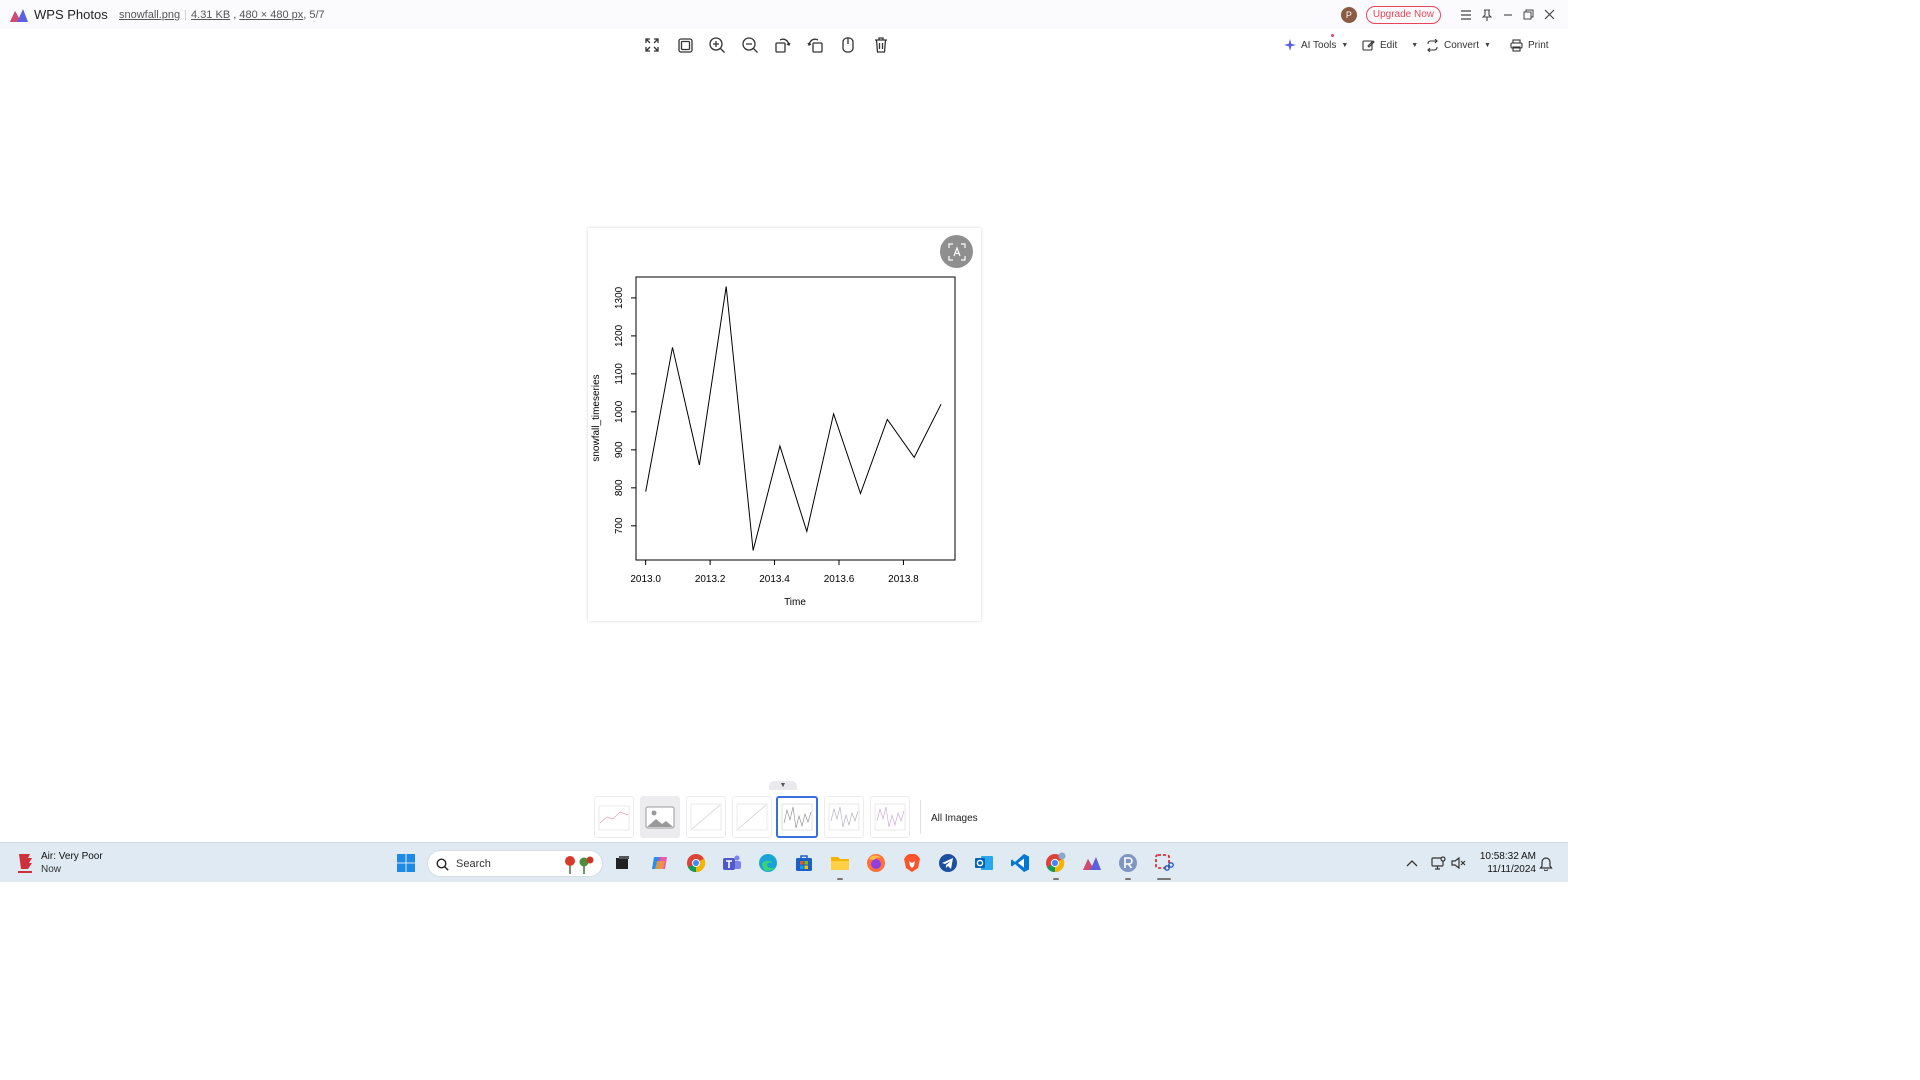 The height and width of the screenshot is (1080, 1920). I want to click on y-tick-label: 800, so click(619, 487).